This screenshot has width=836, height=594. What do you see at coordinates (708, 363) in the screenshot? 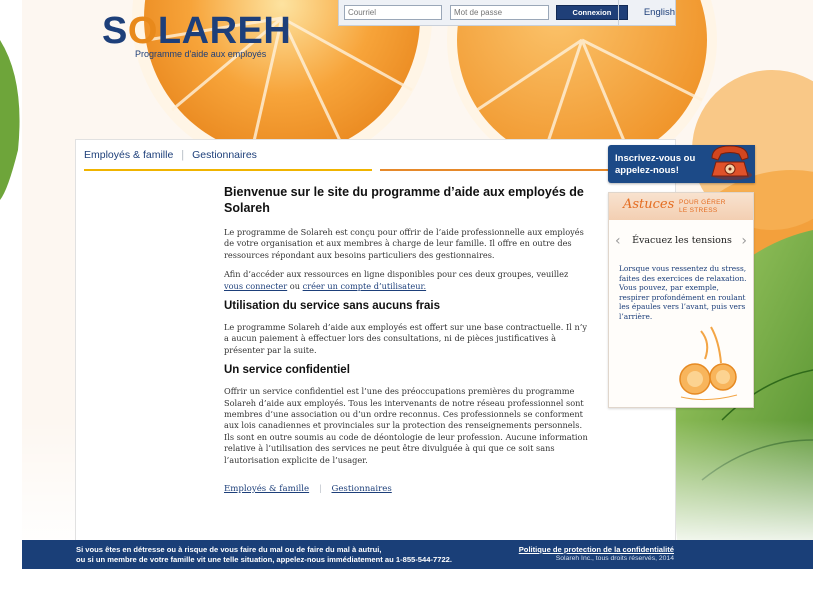
I see `orange-splash-icon` at bounding box center [708, 363].